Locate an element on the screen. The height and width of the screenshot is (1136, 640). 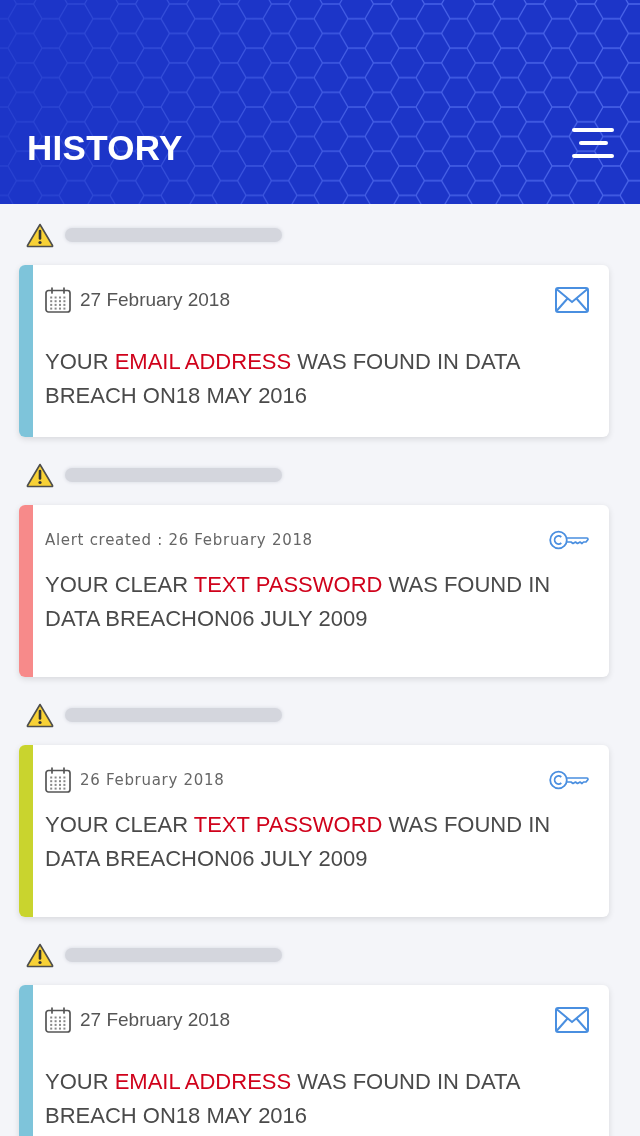
menu-icon is located at coordinates (593, 143).